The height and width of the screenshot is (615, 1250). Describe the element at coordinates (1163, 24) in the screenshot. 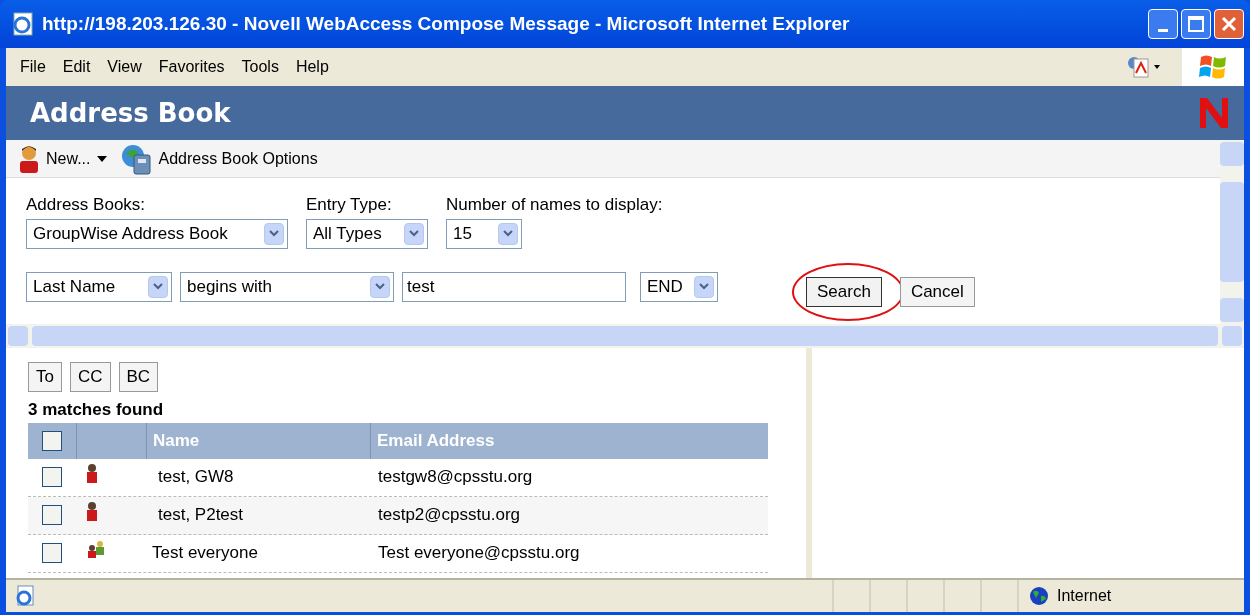

I see `minimize-button` at that location.